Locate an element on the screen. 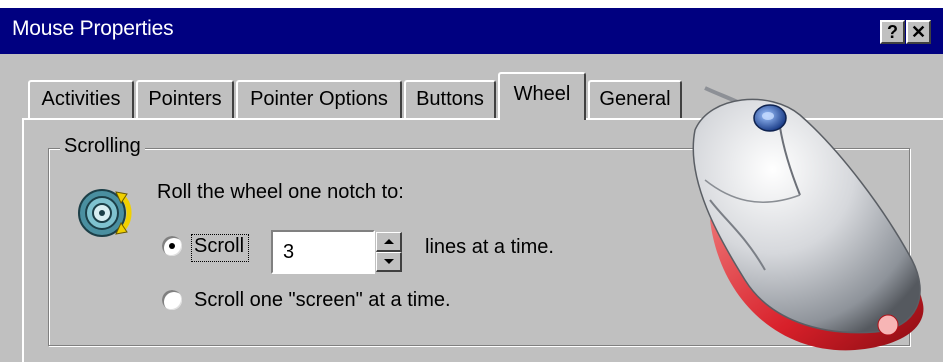  help-button: ? is located at coordinates (892, 32).